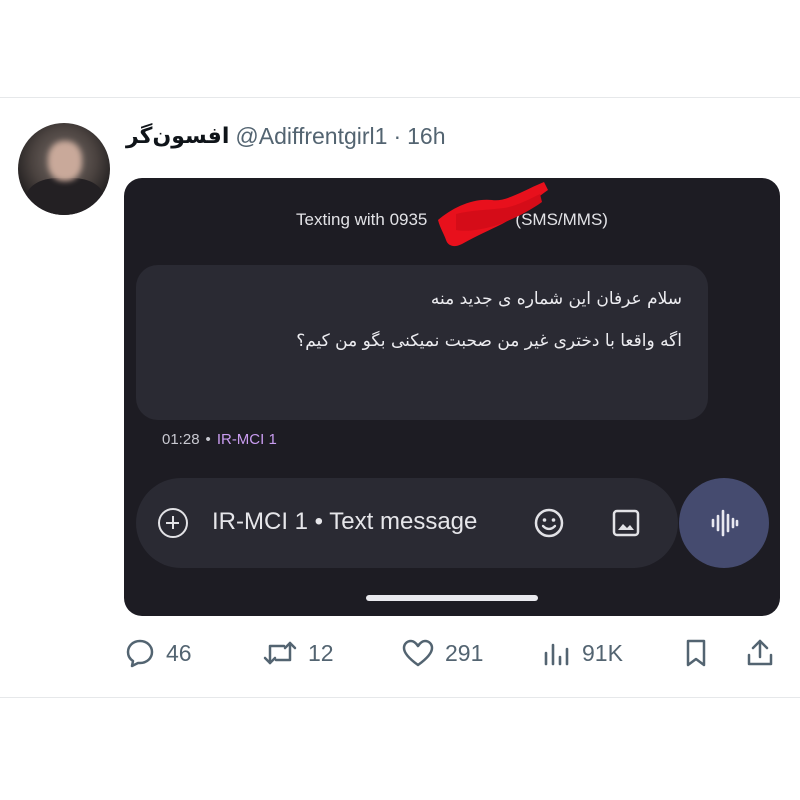  Describe the element at coordinates (549, 523) in the screenshot. I see `emoji-icon` at that location.